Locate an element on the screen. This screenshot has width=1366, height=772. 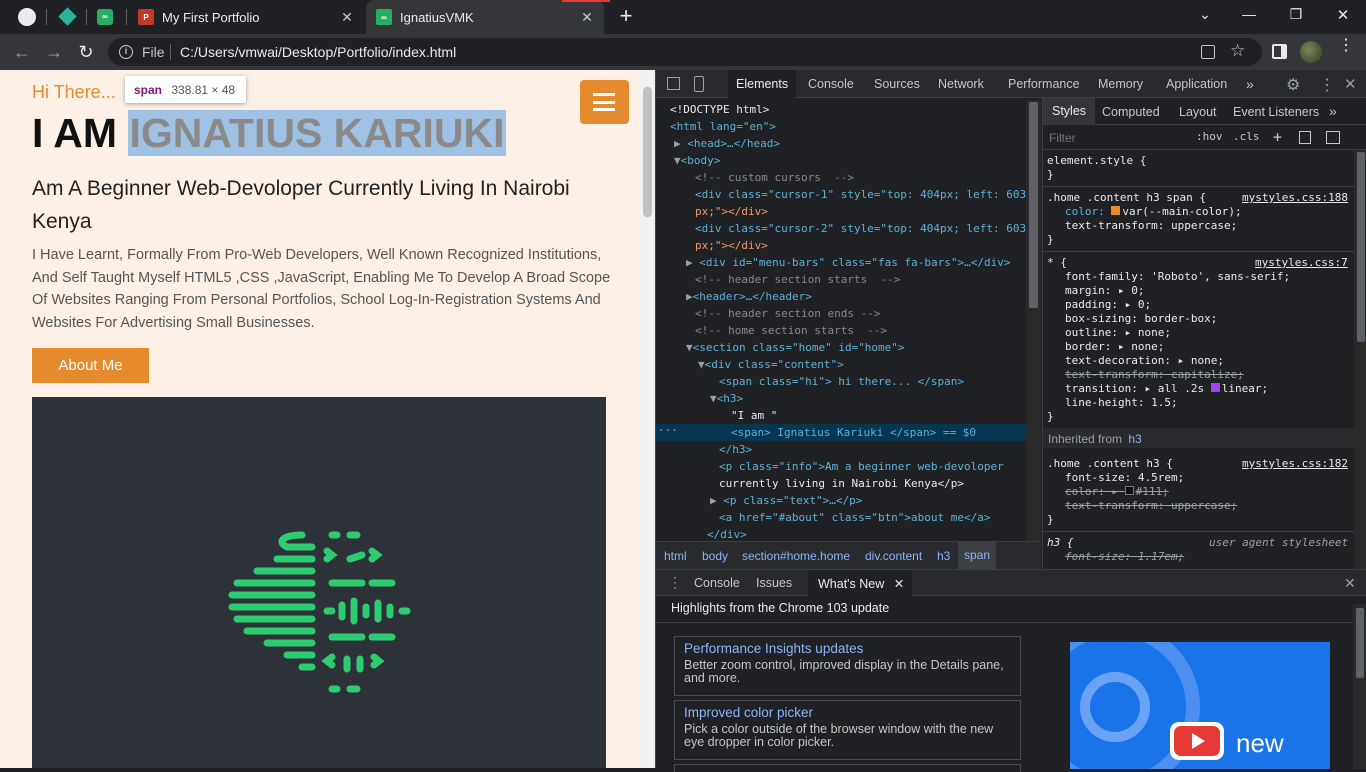
about-me-button: About Me is located at coordinates (90, 365).